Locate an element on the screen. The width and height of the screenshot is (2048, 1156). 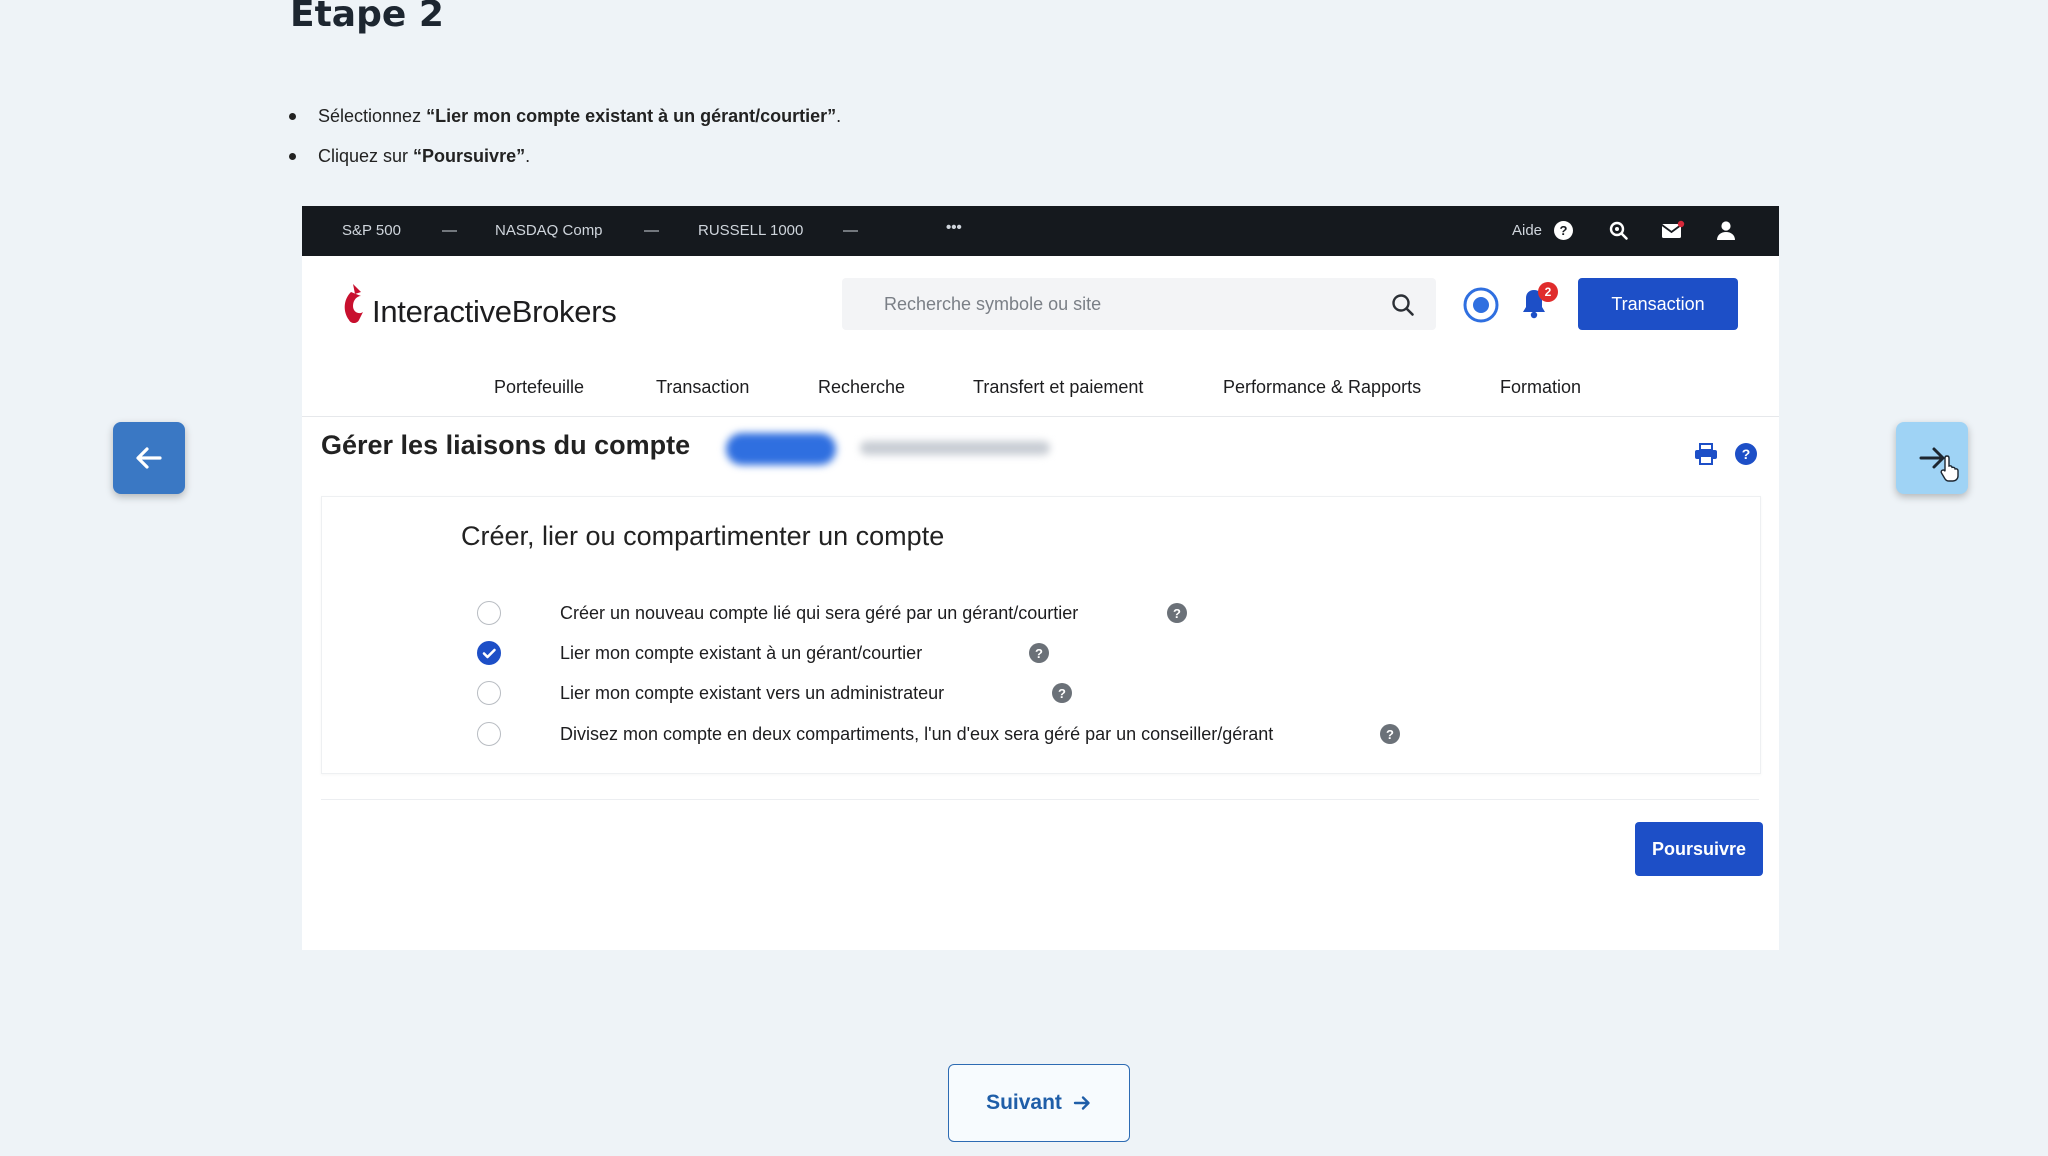
logo-word-bold: Brokers is located at coordinates (564, 311).